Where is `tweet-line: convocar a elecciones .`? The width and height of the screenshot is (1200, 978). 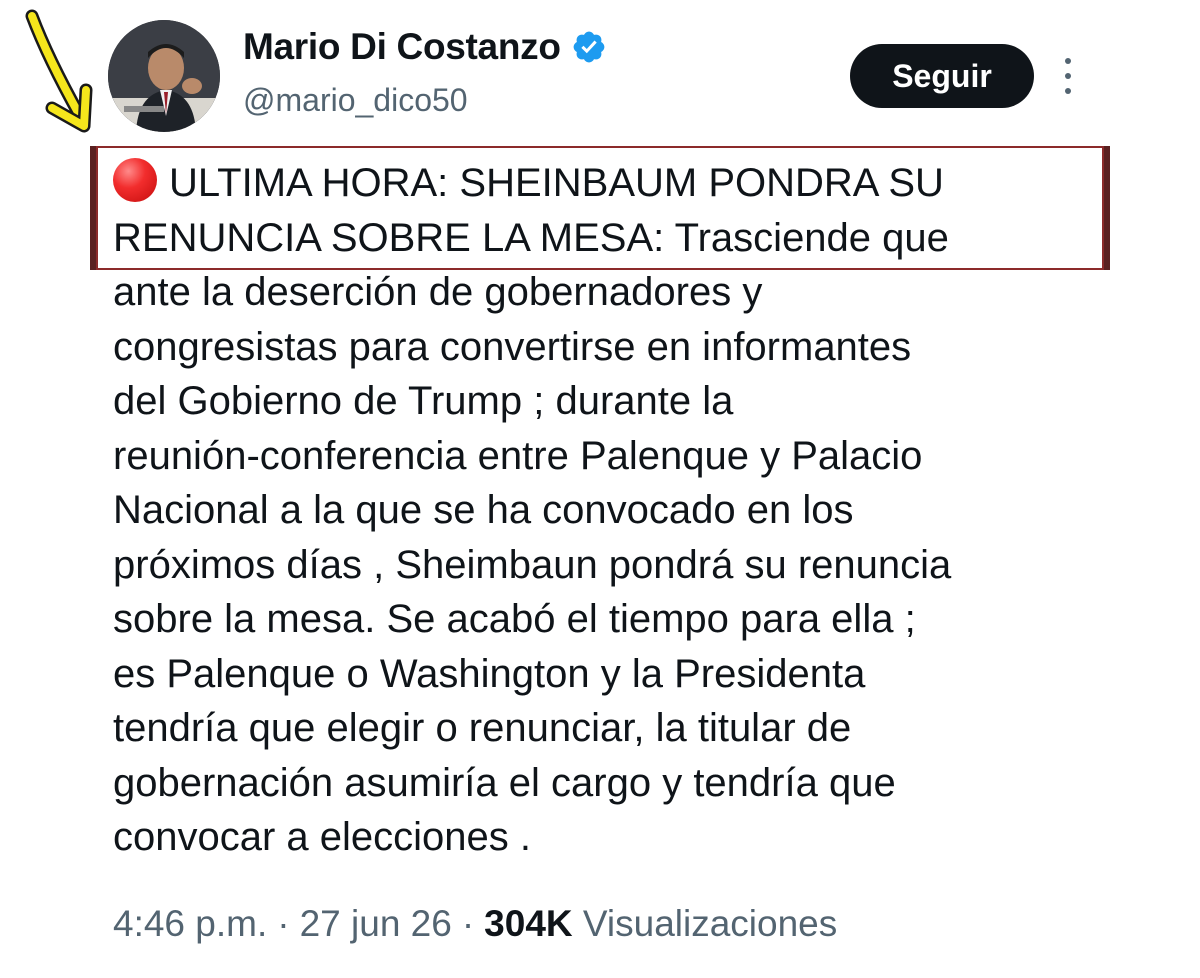 tweet-line: convocar a elecciones . is located at coordinates (322, 837).